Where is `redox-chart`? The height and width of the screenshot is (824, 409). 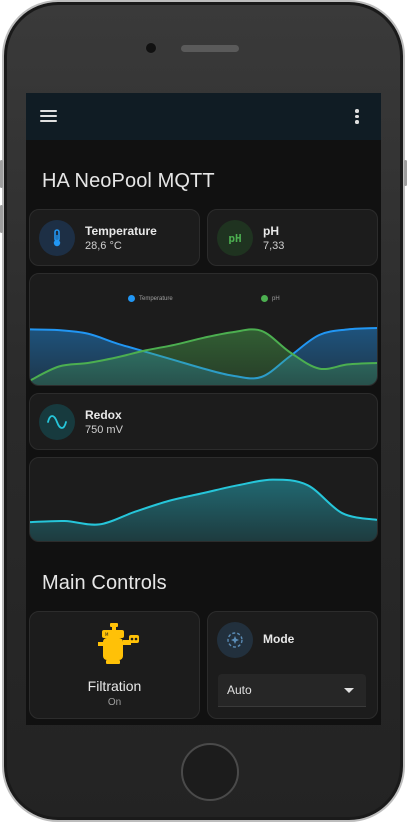
redox-chart is located at coordinates (203, 509).